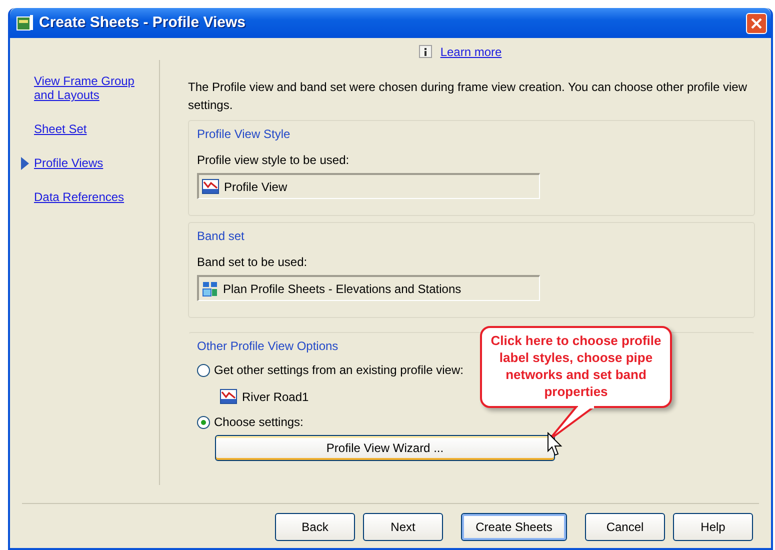 The image size is (775, 550). I want to click on nav-link: View Frame Group and Layouts, so click(80, 88).